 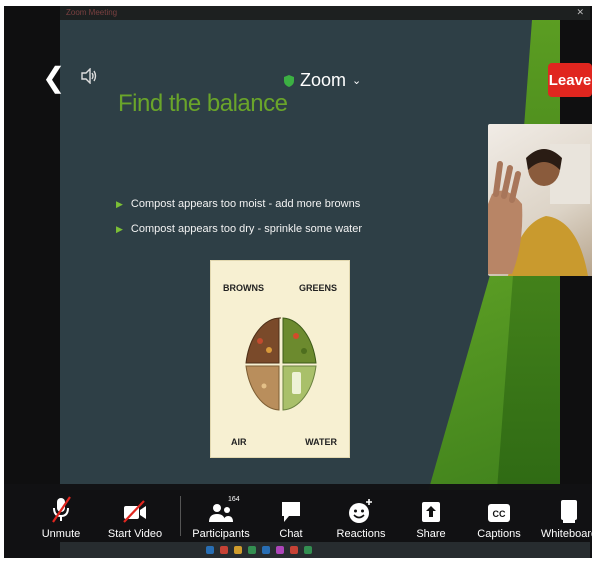 I want to click on chevron-down-icon: ⌄, so click(x=357, y=81).